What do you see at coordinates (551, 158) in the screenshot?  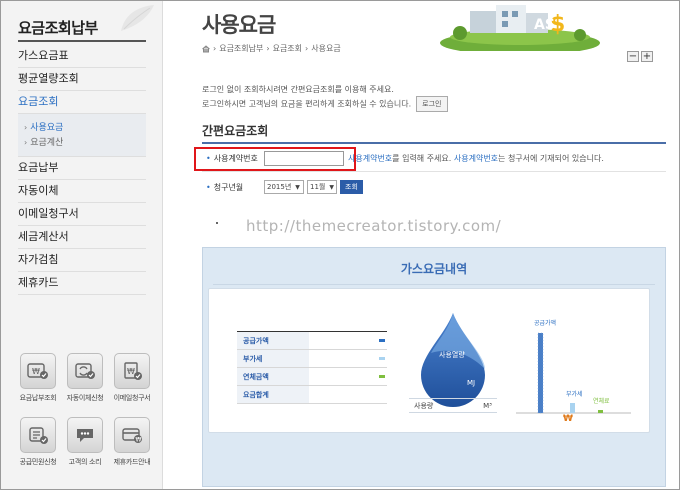 I see `help-text: 는 청구서에 기재되어 있습니다.` at bounding box center [551, 158].